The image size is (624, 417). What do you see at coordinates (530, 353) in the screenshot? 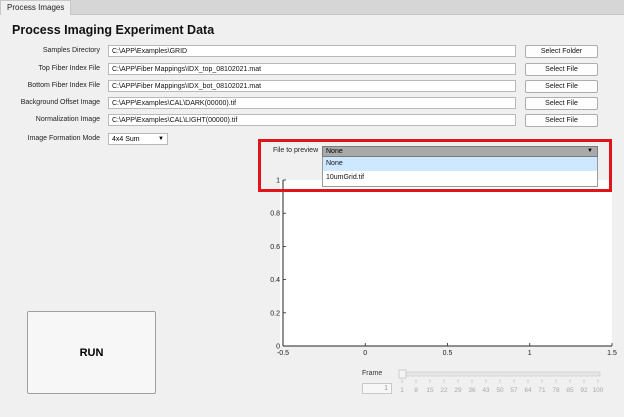
I see `x-tick-label: 1` at bounding box center [530, 353].